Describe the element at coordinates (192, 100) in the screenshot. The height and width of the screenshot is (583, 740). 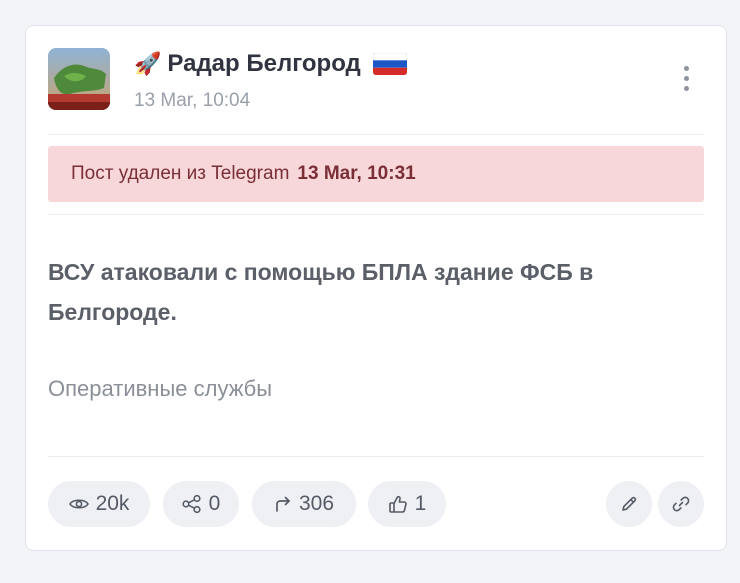
I see `post-date: 13 Mar, 10:04` at that location.